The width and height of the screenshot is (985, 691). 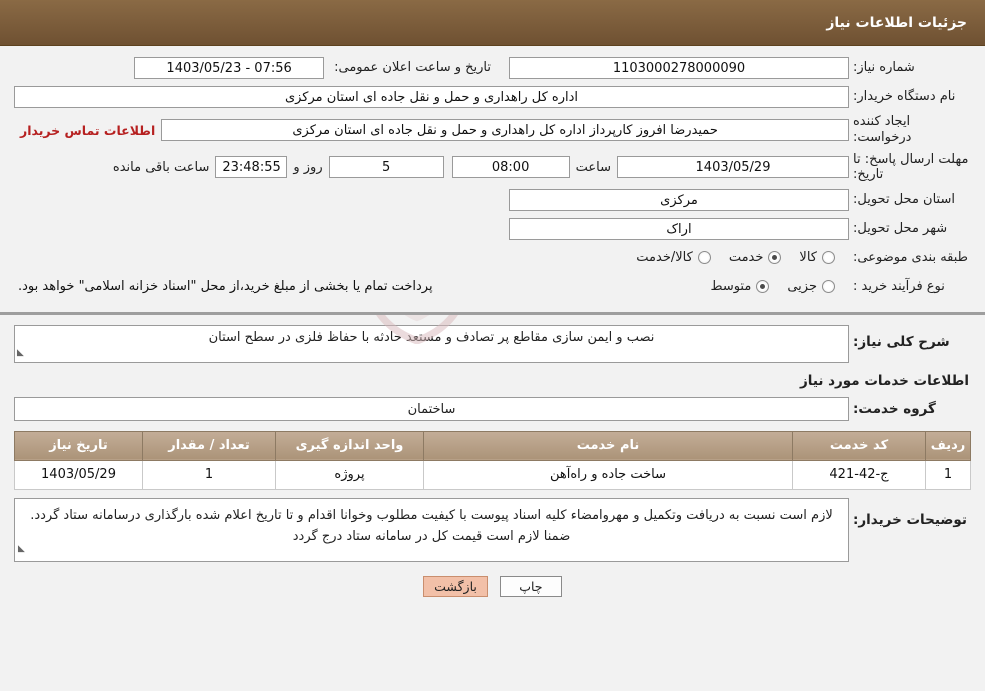 What do you see at coordinates (251, 167) in the screenshot?
I see `remaining-time-value: 23:48:55` at bounding box center [251, 167].